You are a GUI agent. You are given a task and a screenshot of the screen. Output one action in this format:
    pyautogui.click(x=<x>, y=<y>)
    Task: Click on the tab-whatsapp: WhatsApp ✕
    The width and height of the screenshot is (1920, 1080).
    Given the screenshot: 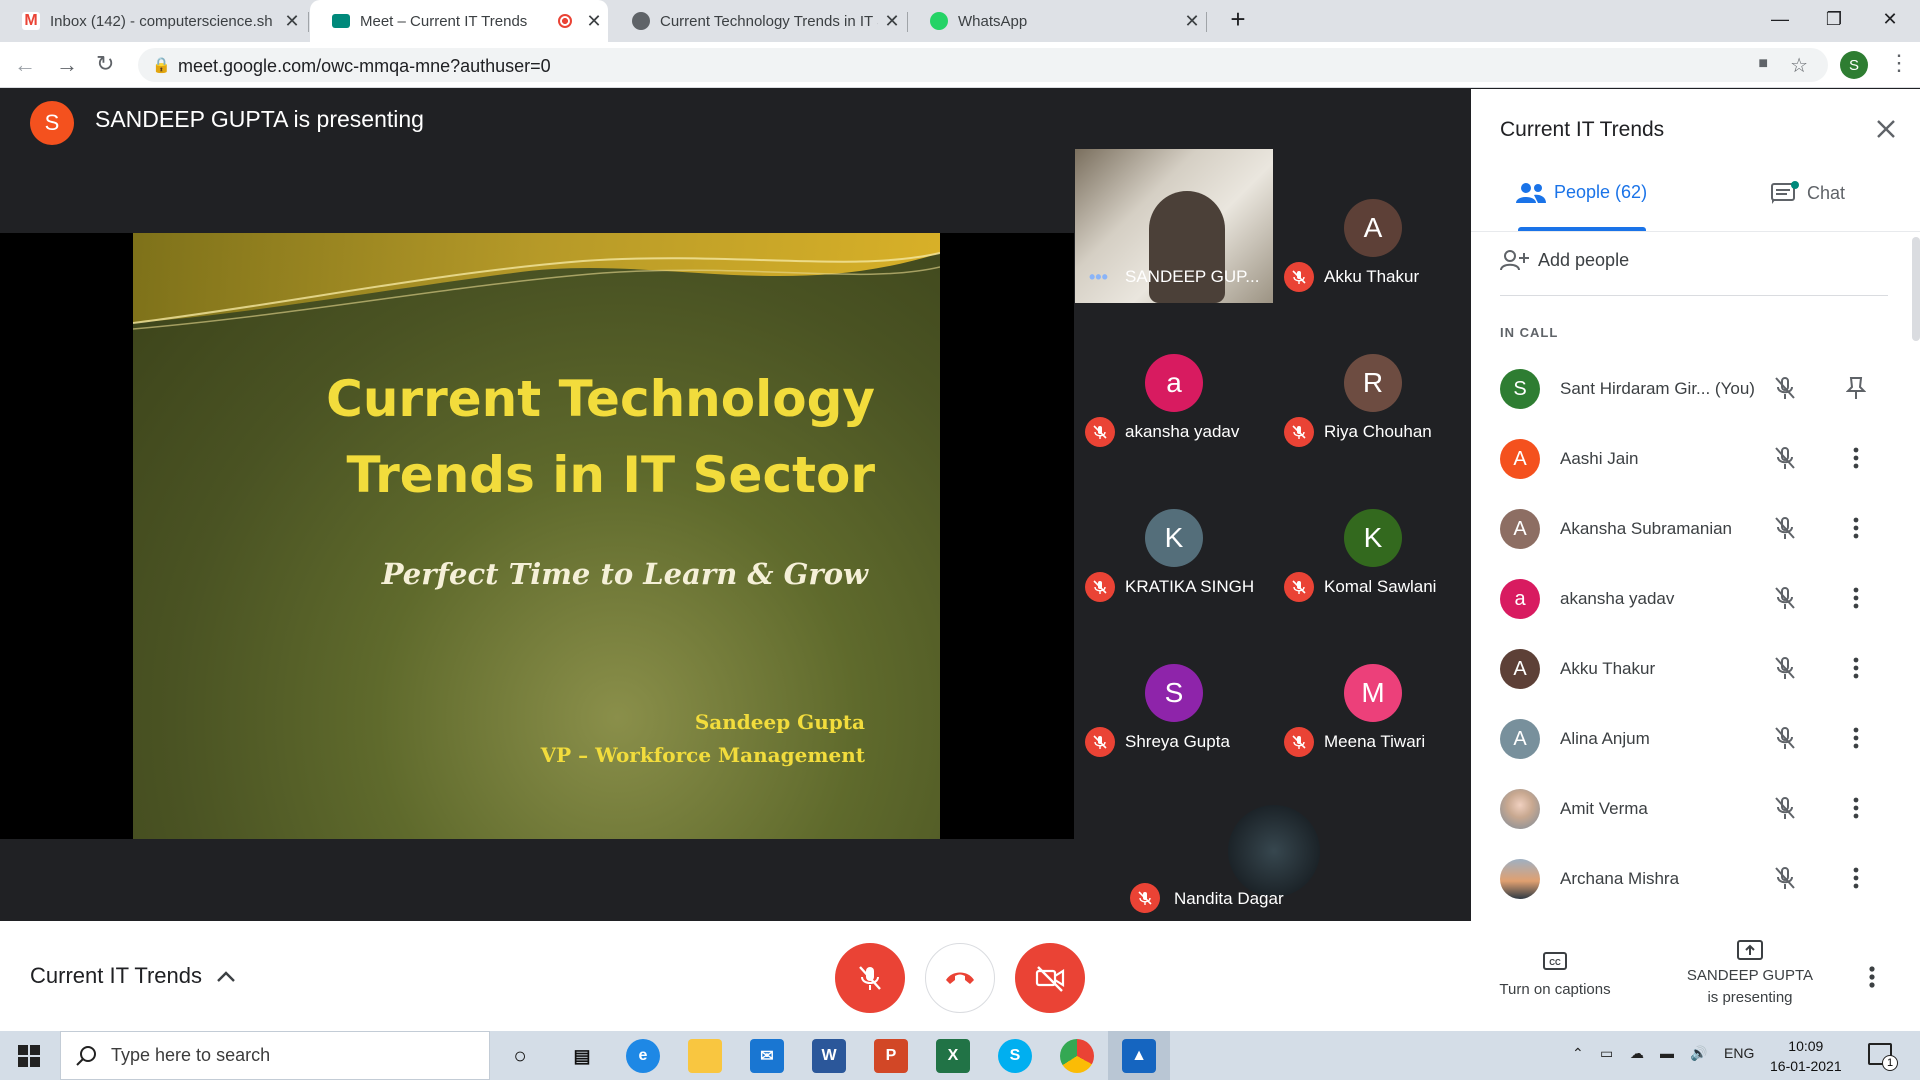 What is the action you would take?
    pyautogui.click(x=1057, y=21)
    